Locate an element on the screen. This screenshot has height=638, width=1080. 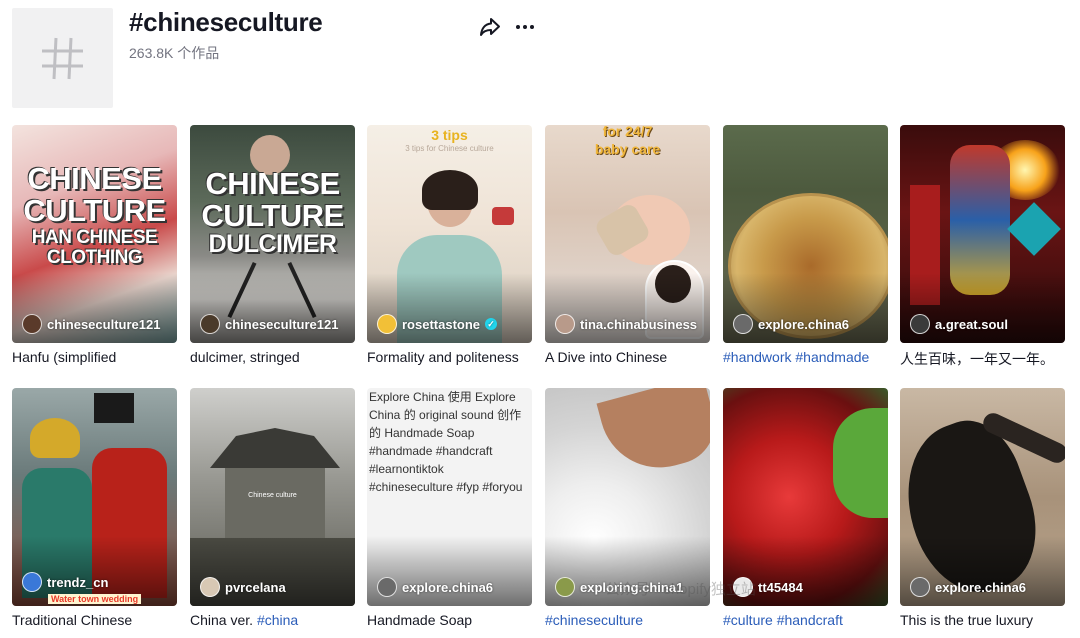
overlay-banner: Water town wedding is located at coordinates (95, 599).